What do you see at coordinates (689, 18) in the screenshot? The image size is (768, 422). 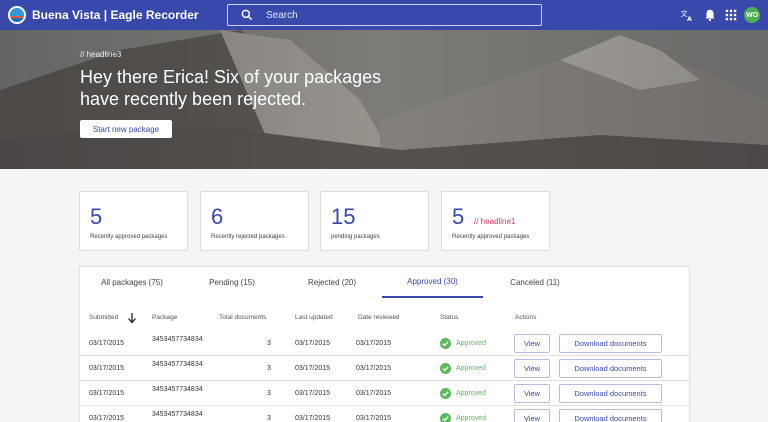 I see `svg-text: A` at bounding box center [689, 18].